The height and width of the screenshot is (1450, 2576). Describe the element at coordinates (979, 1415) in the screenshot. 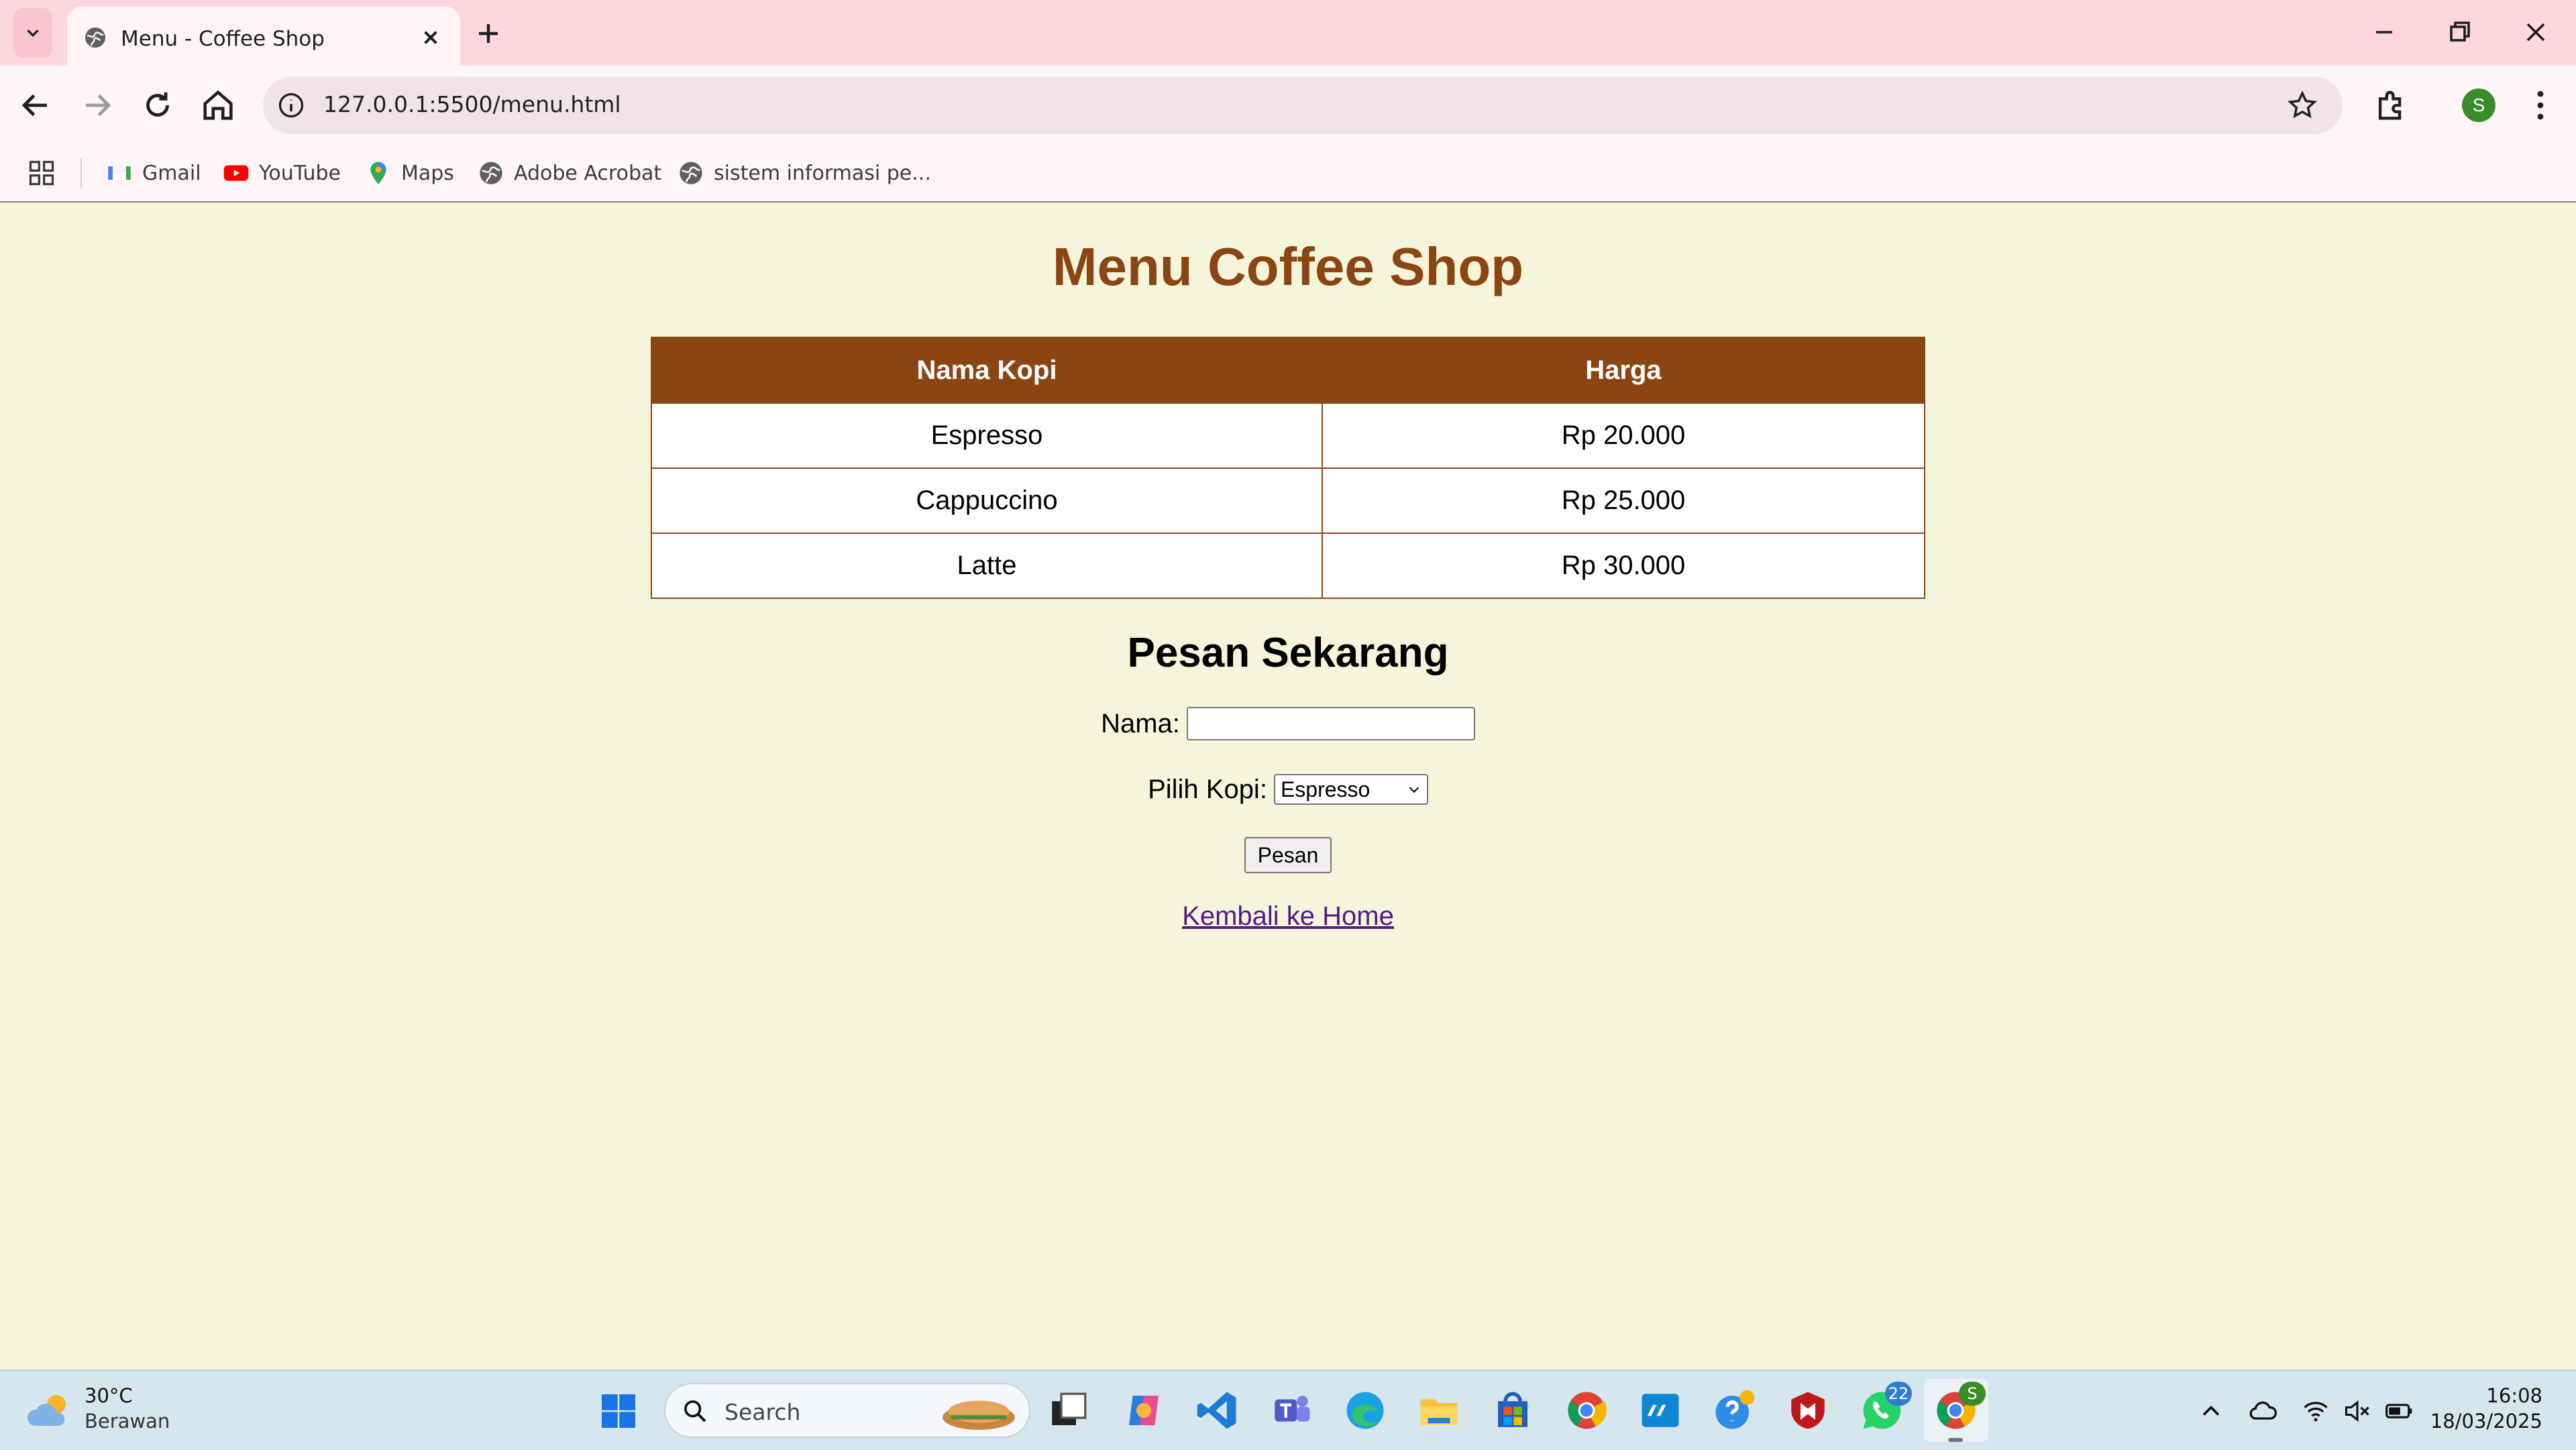

I see `search-highlight-image` at that location.